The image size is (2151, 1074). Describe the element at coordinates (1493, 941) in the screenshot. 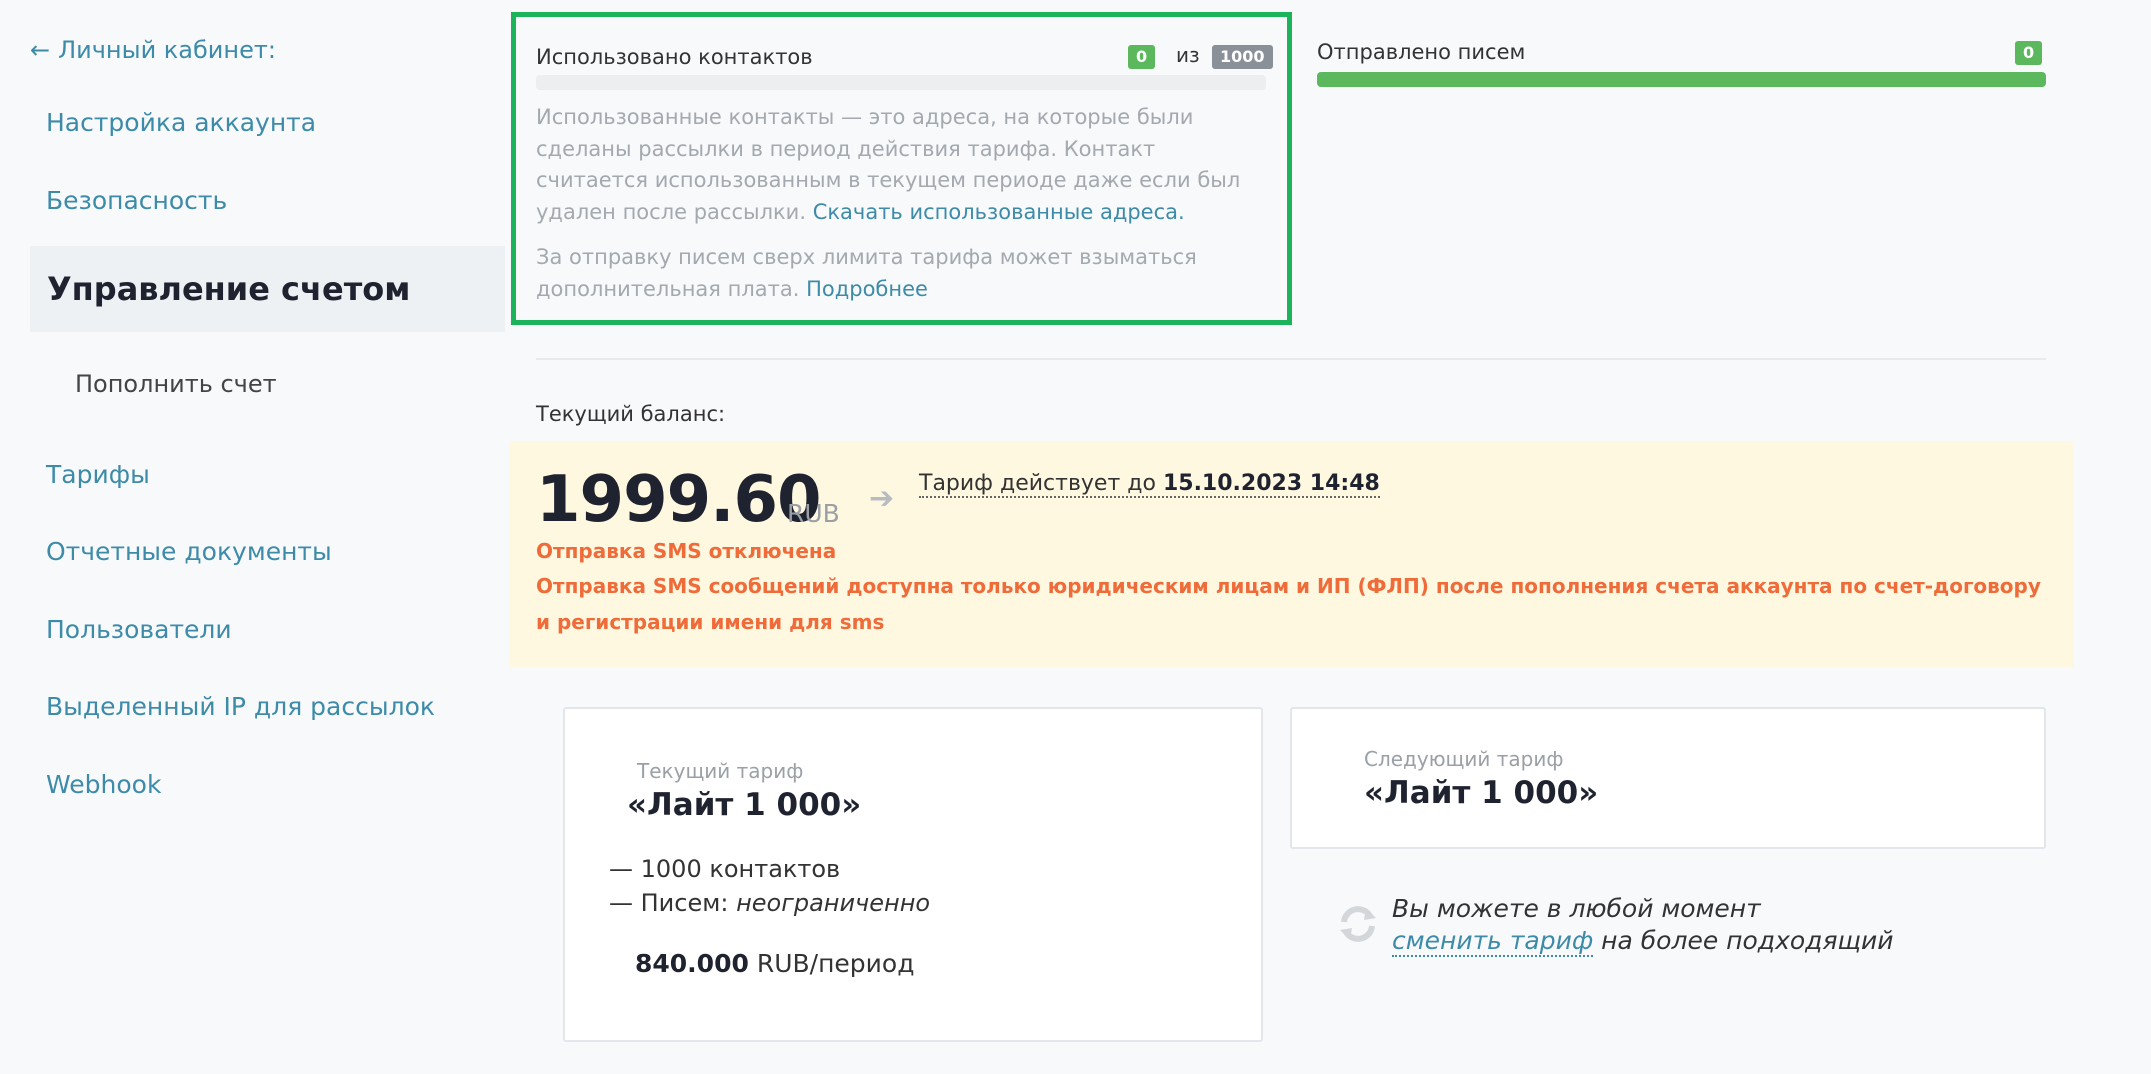

I see `change-tariff-link: сменить тариф` at that location.